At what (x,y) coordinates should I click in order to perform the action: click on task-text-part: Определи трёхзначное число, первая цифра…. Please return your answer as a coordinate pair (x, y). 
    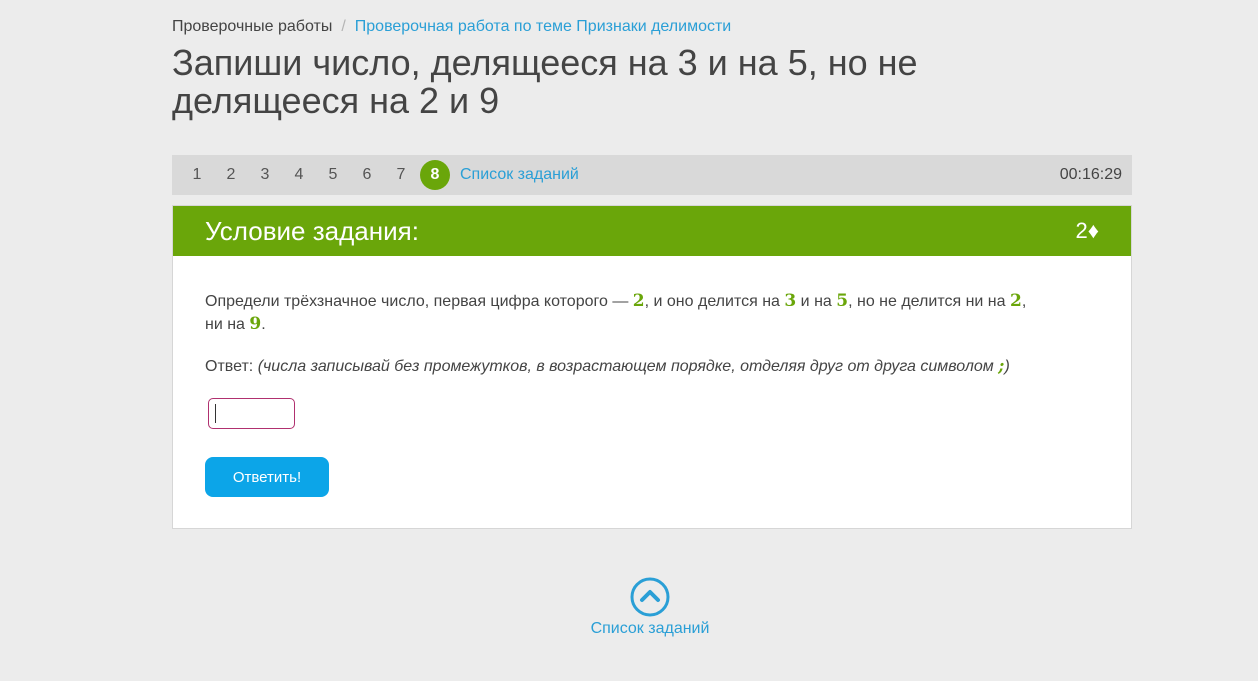
    Looking at the image, I should click on (419, 301).